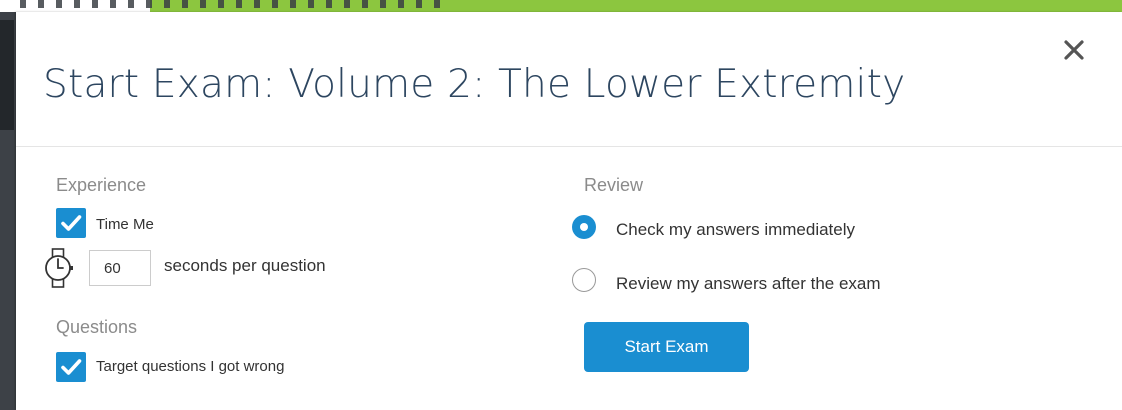 The image size is (1122, 410). I want to click on time-me-checkbox, so click(71, 223).